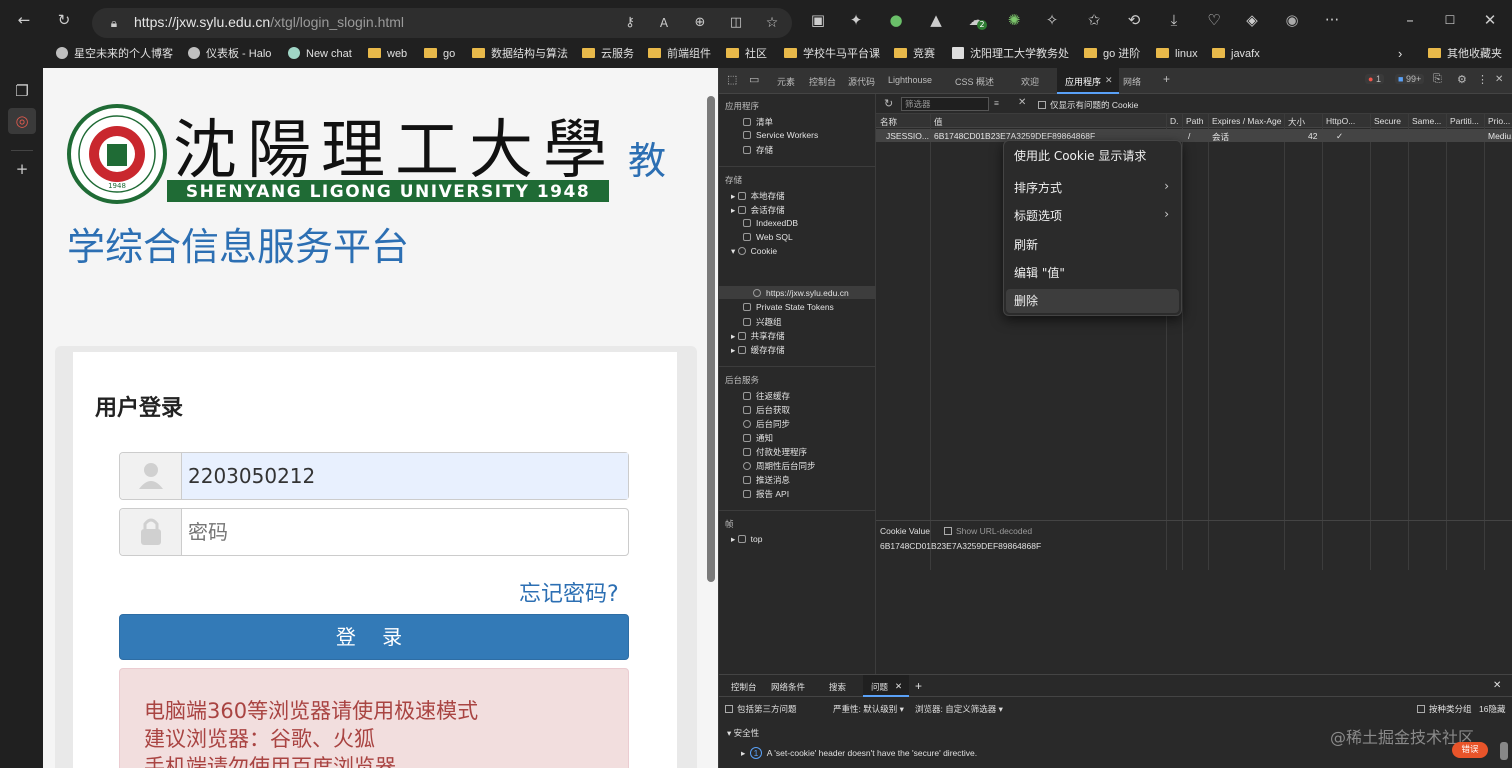  What do you see at coordinates (1410, 79) in the screenshot?
I see `issue-counter: ■ 99+` at bounding box center [1410, 79].